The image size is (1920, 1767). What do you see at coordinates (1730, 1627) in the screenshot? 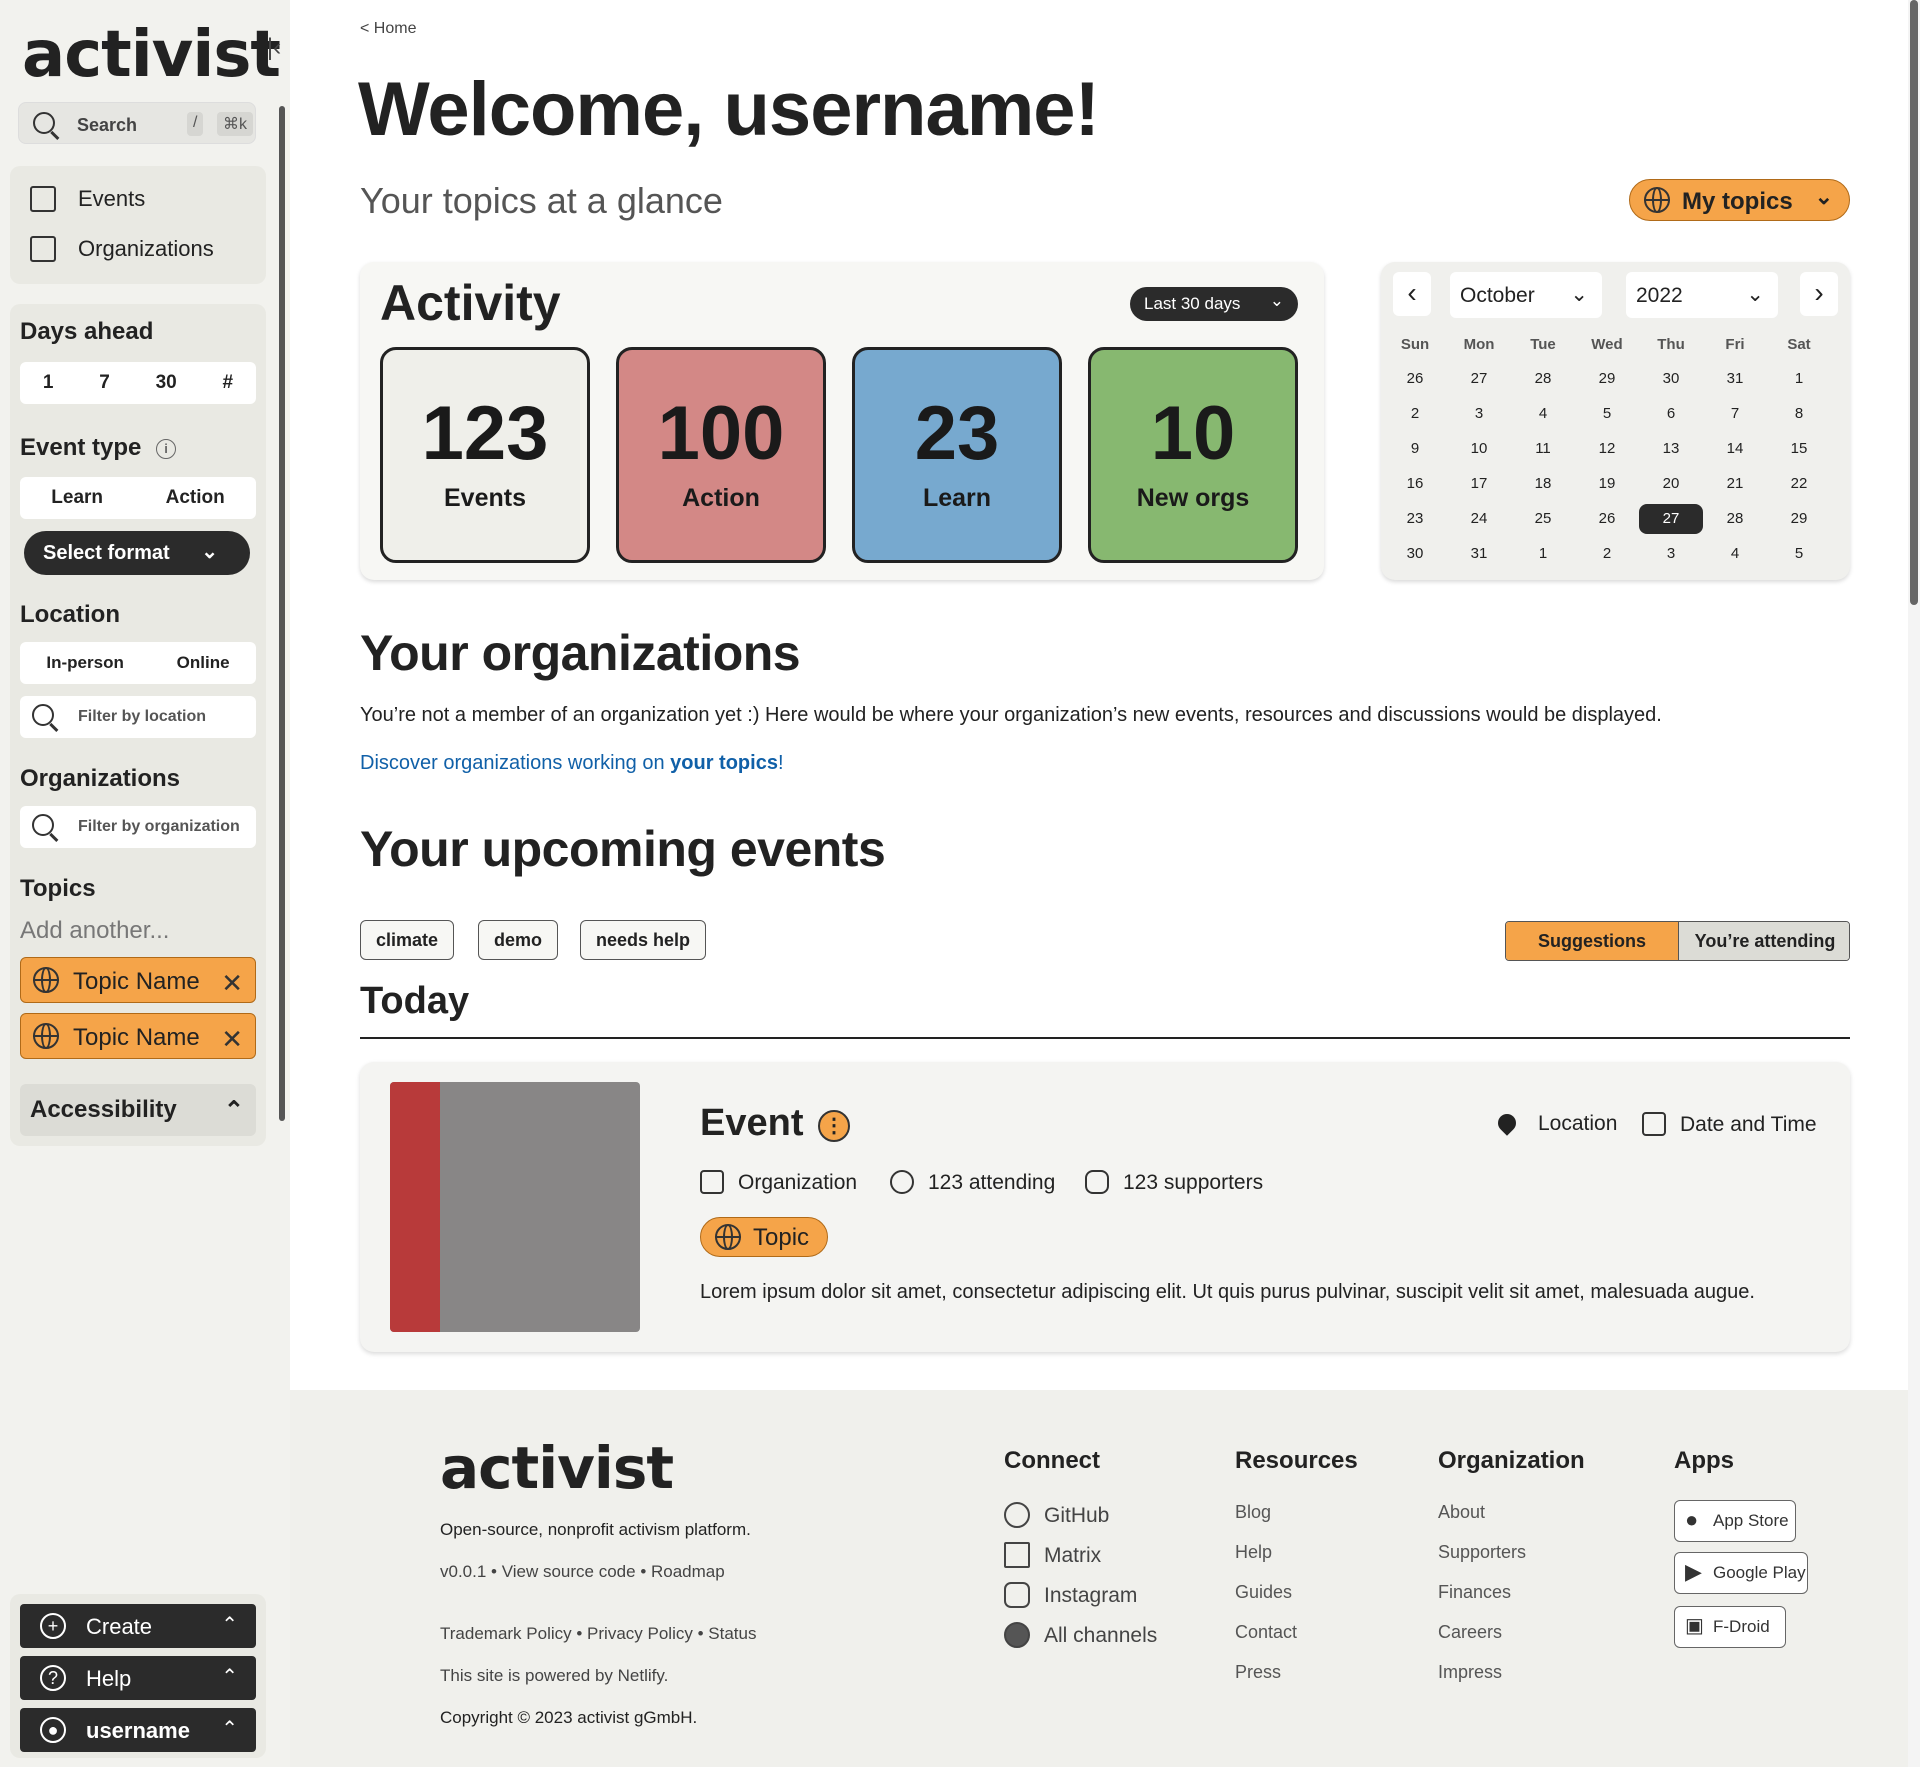
I see `f-droid-badge: ▣ F-Droid` at bounding box center [1730, 1627].